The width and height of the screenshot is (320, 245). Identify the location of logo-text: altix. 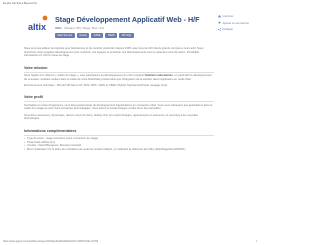
(37, 27).